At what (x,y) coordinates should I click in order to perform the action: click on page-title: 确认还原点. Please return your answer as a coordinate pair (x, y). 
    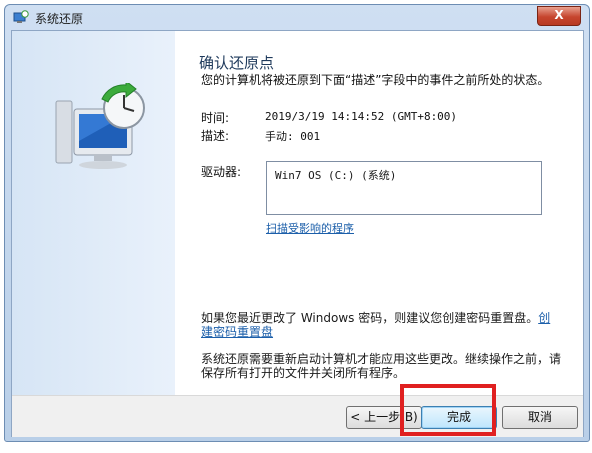
    Looking at the image, I should click on (237, 63).